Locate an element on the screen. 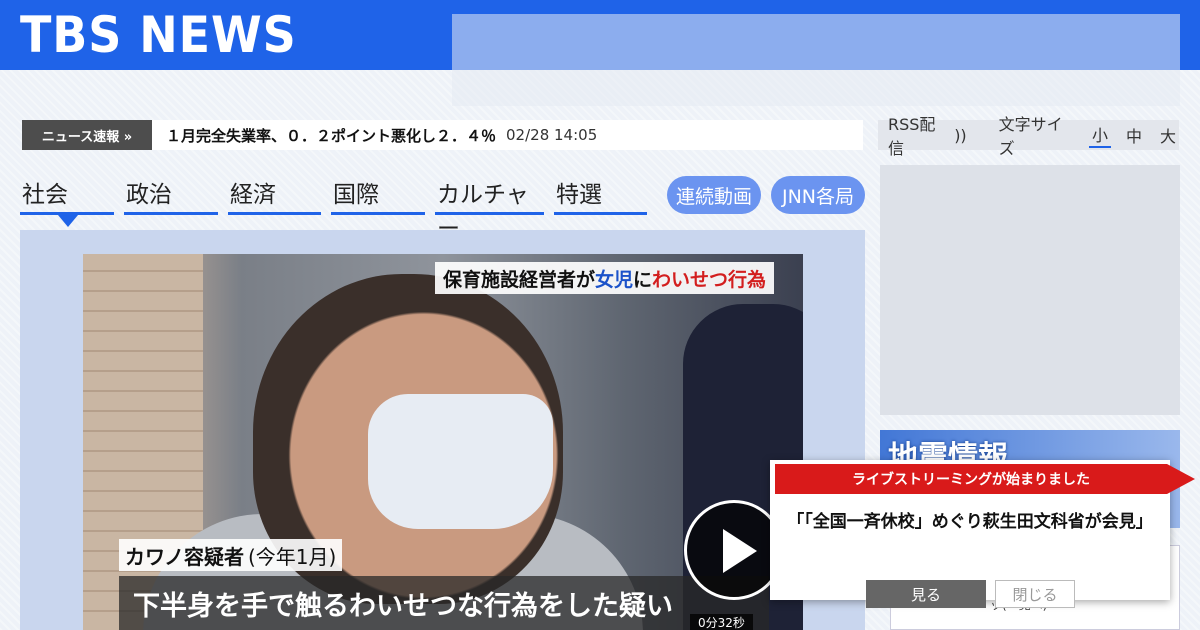 The width and height of the screenshot is (1200, 630). tab-international: 国際 is located at coordinates (378, 195).